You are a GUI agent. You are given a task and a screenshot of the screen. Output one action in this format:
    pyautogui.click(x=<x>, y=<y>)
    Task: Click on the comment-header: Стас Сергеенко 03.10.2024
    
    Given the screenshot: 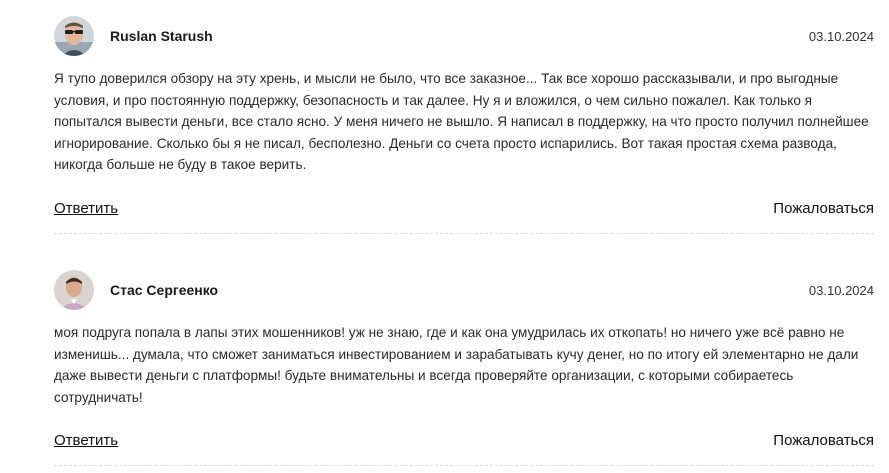 What is the action you would take?
    pyautogui.click(x=464, y=291)
    